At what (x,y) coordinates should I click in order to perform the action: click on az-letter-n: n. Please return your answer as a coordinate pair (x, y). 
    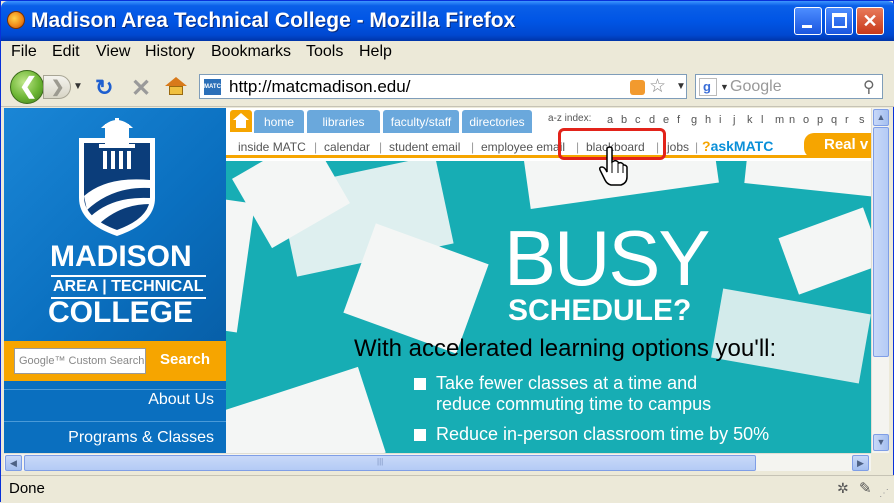
    Looking at the image, I should click on (792, 120).